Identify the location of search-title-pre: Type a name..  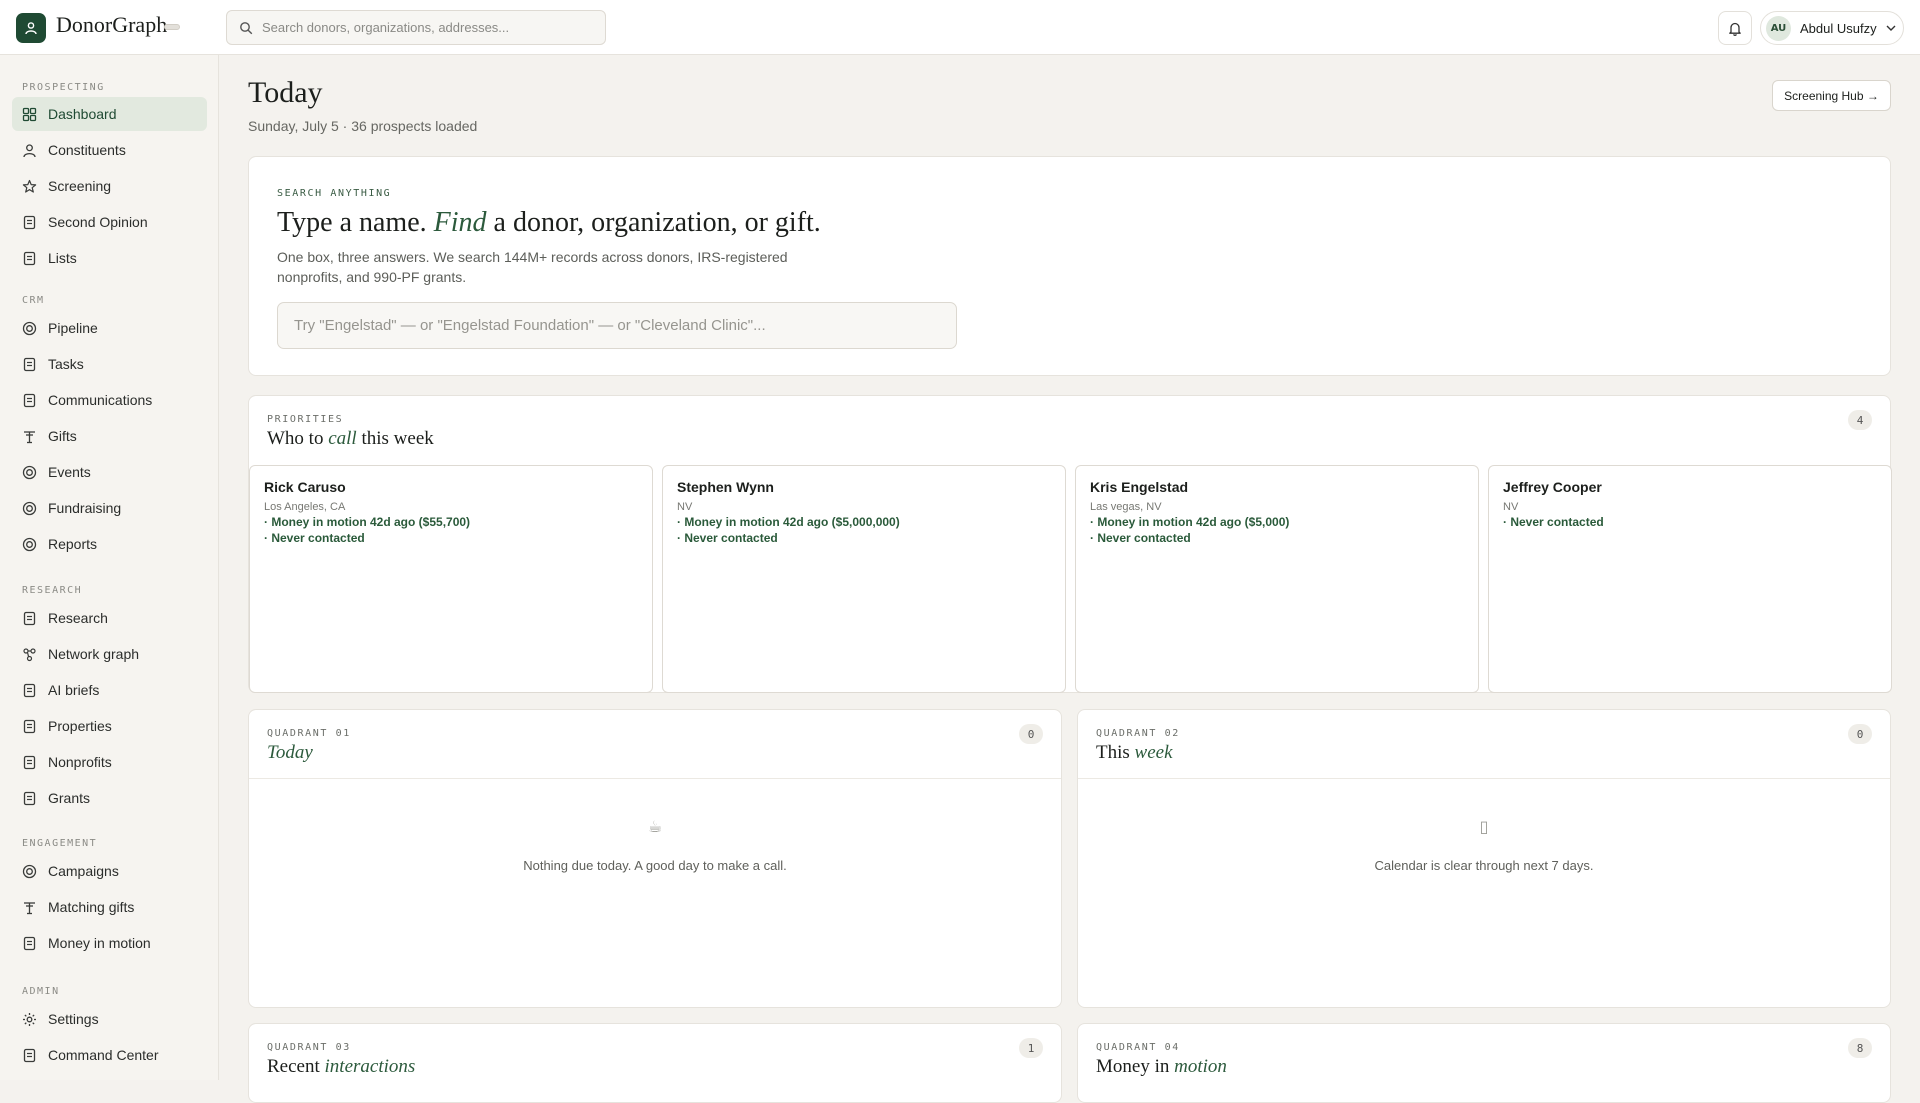
(352, 222).